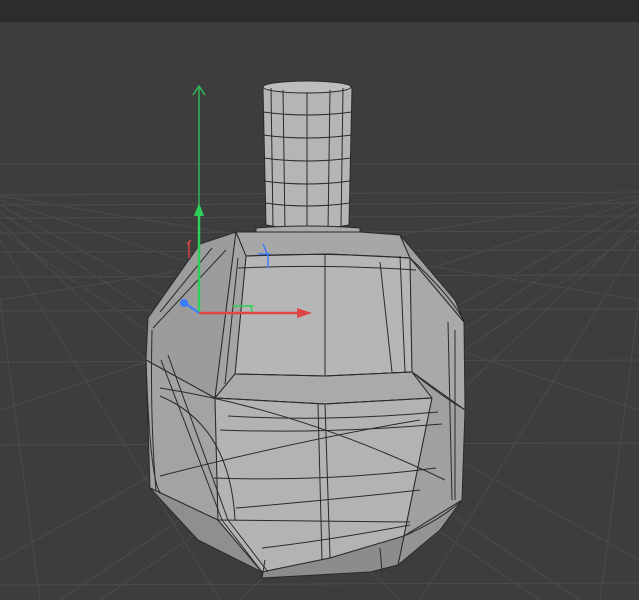  I want to click on bottle-neck, so click(307, 156).